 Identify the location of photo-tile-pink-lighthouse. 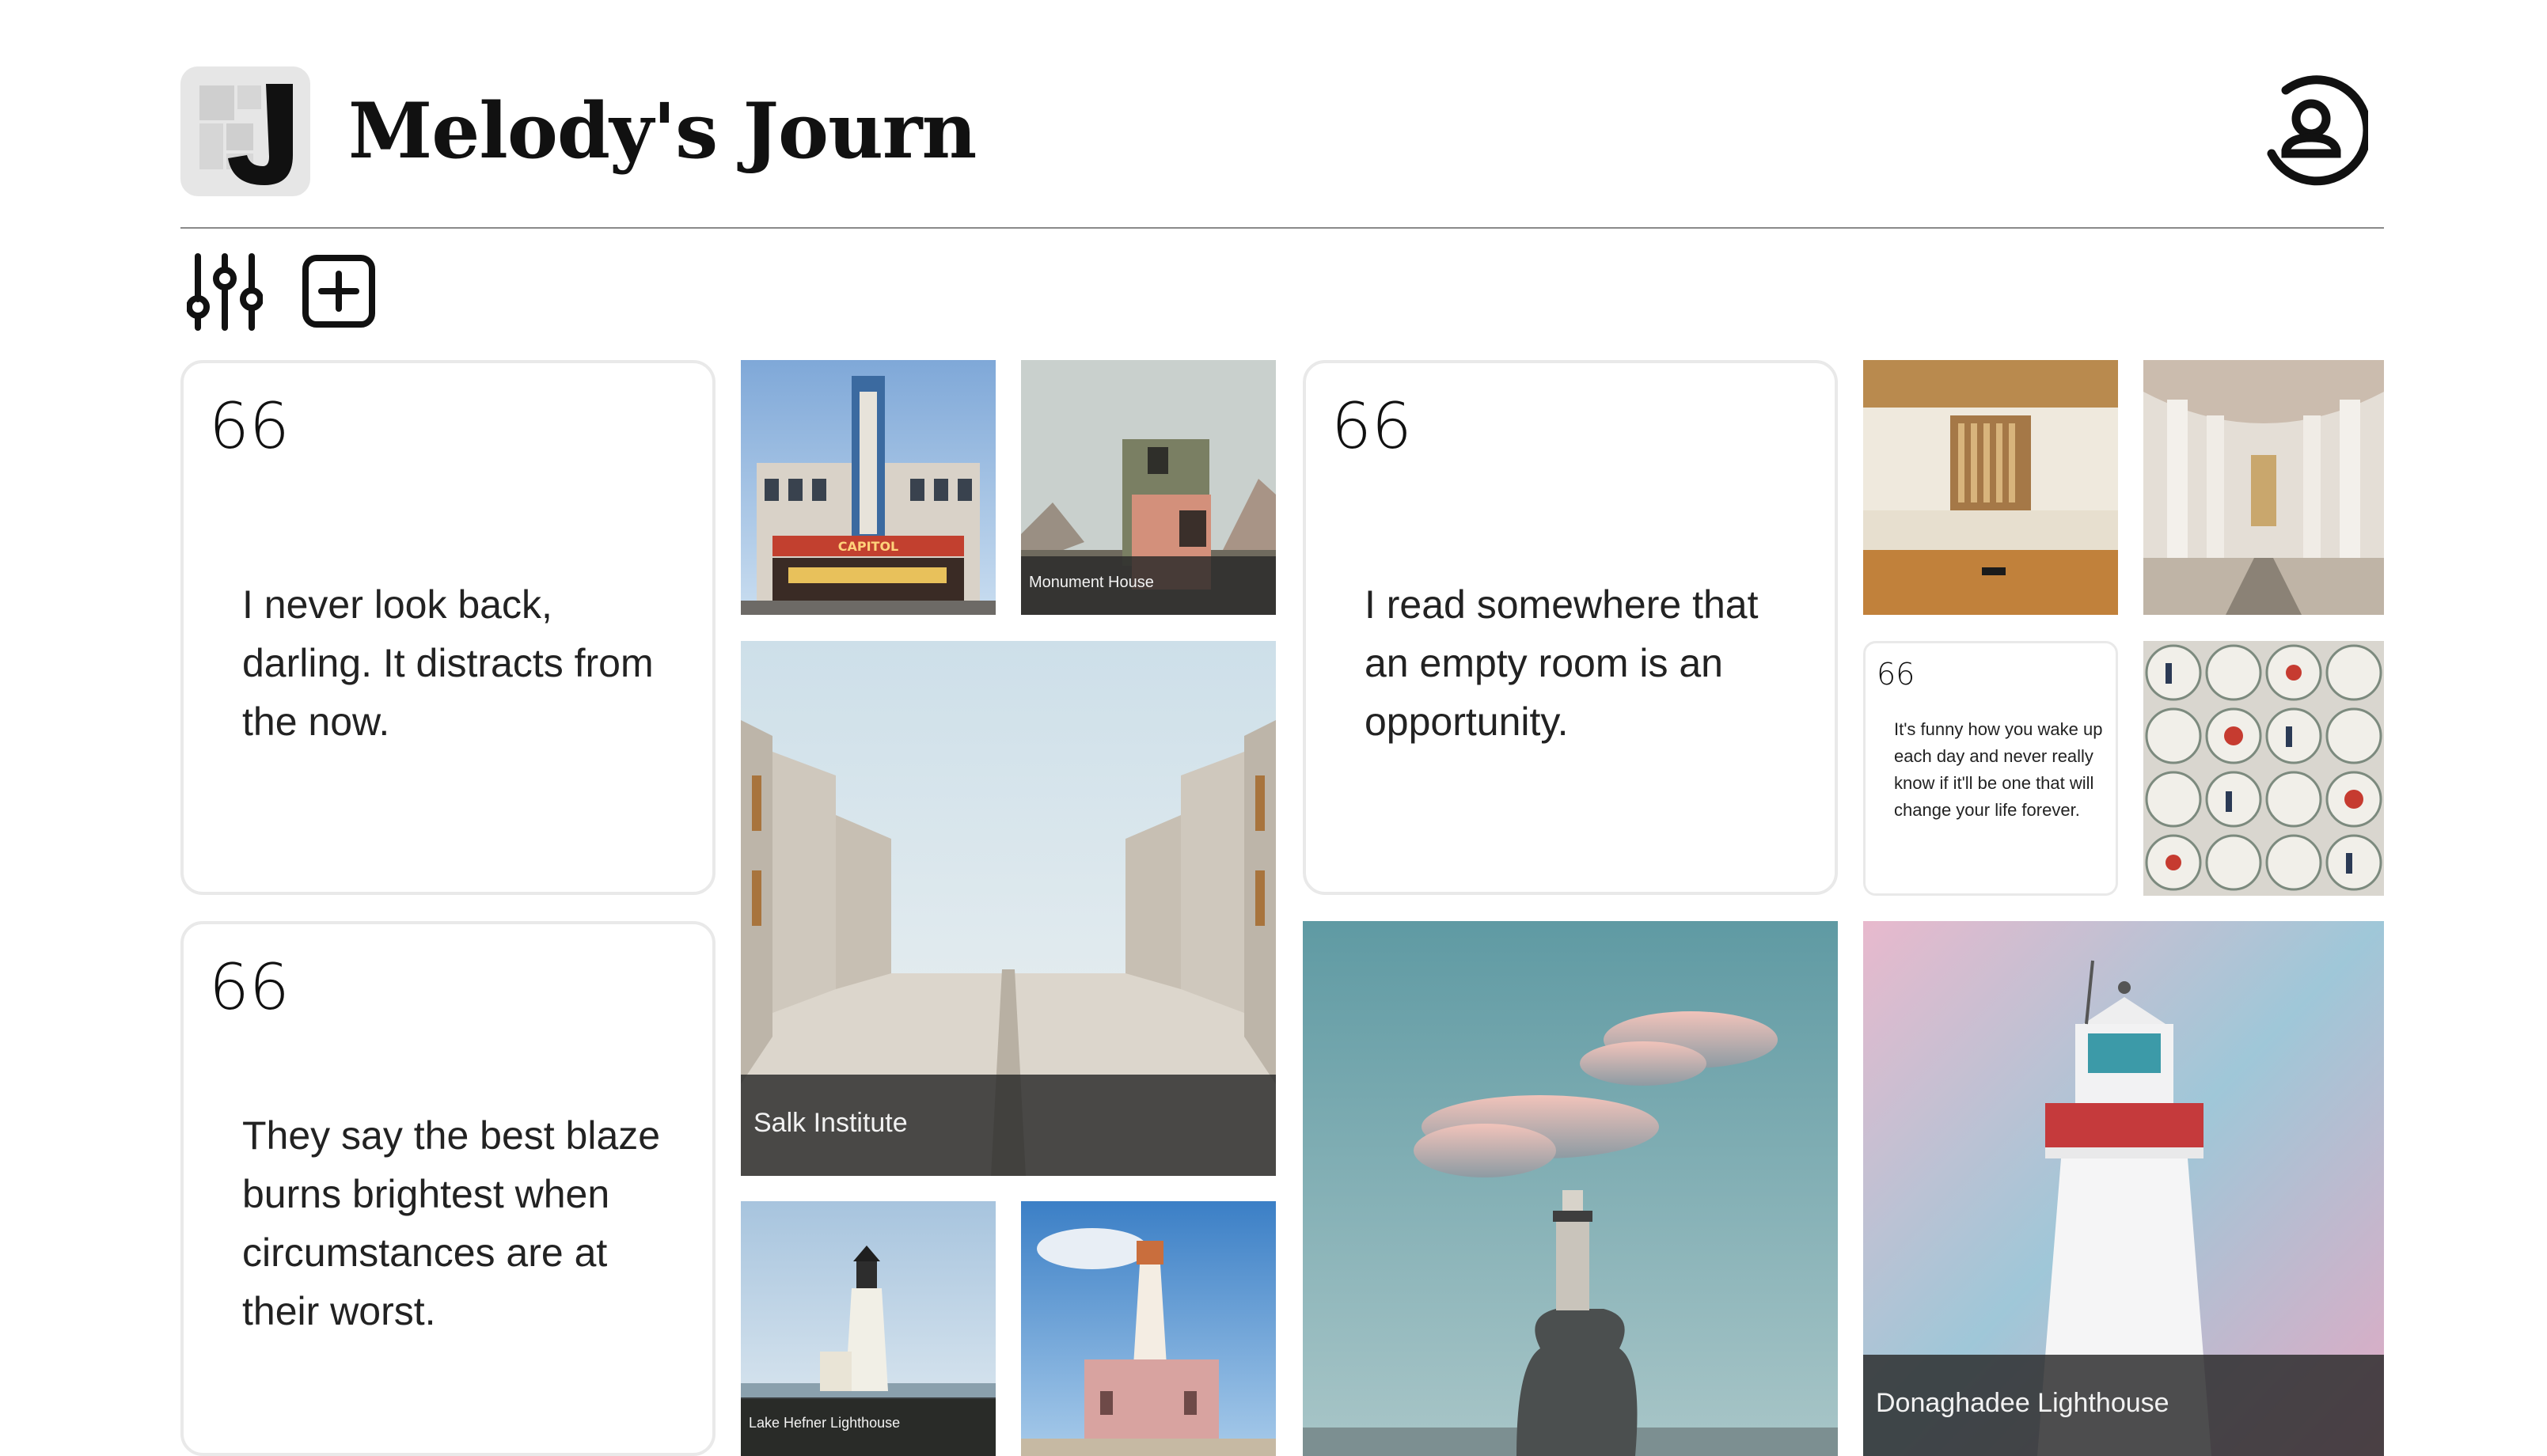
(1148, 1328).